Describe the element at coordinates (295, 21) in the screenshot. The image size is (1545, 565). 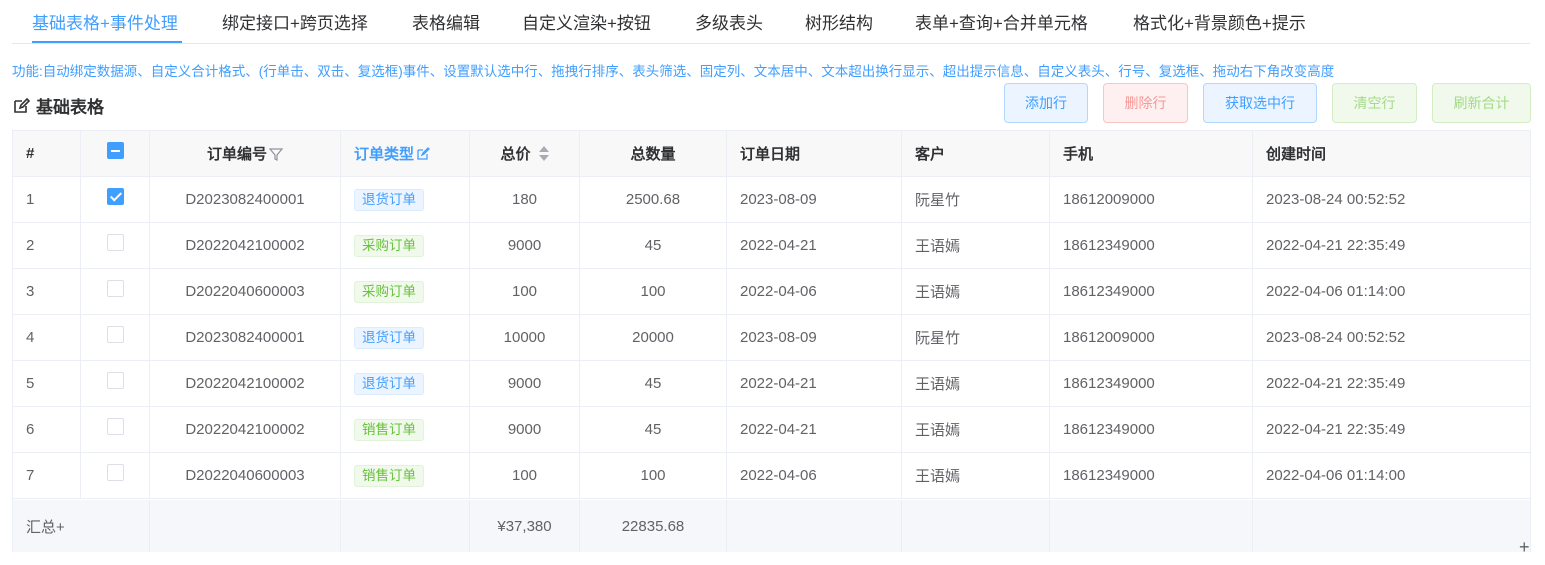
I see `tab-bind-api: 绑定接口+跨页选择` at that location.